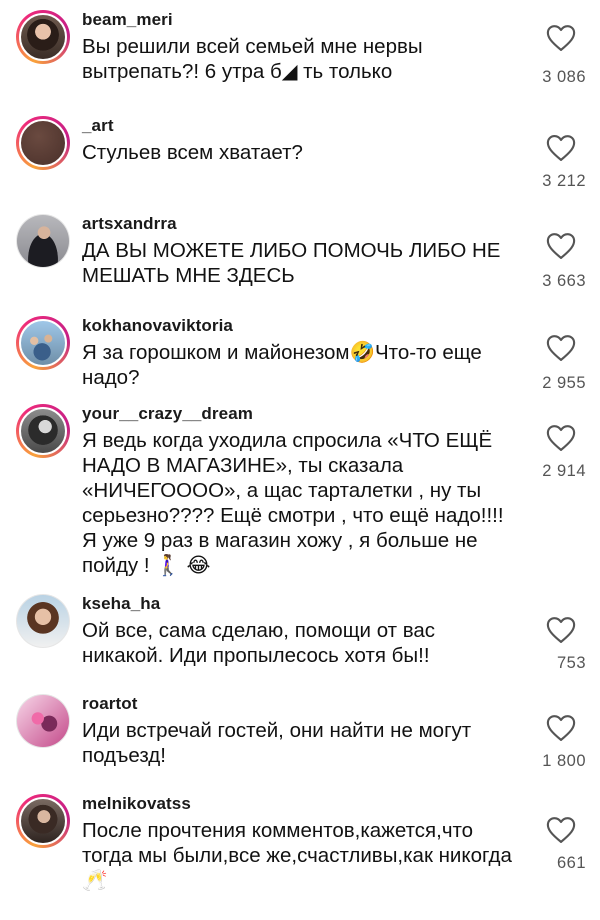 The image size is (600, 920). I want to click on comment-username: roartot, so click(109, 704).